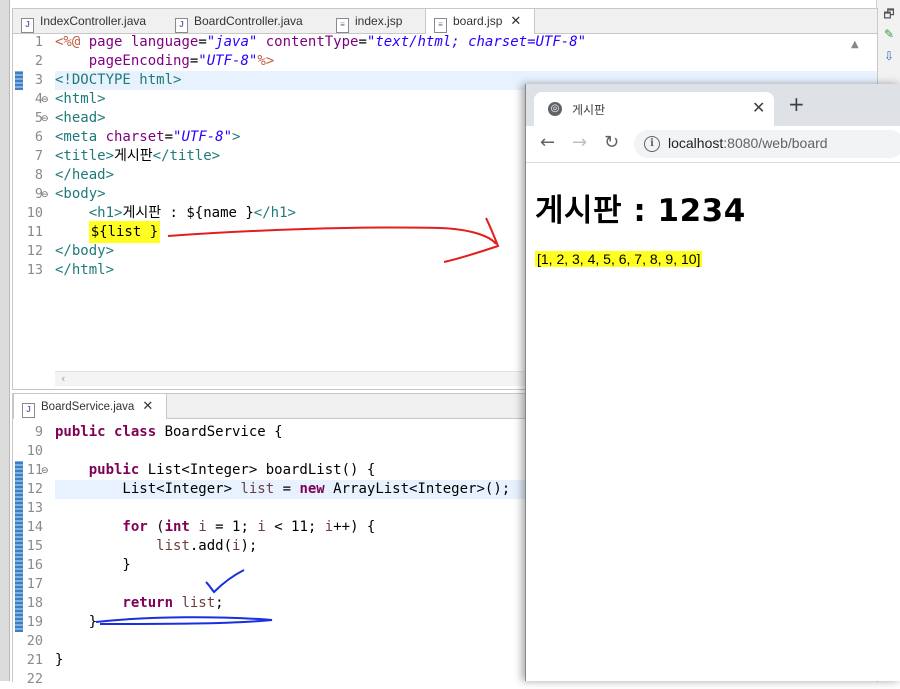 The width and height of the screenshot is (900, 689). What do you see at coordinates (417, 489) in the screenshot?
I see `code-token: ArrayList<Integer>();` at bounding box center [417, 489].